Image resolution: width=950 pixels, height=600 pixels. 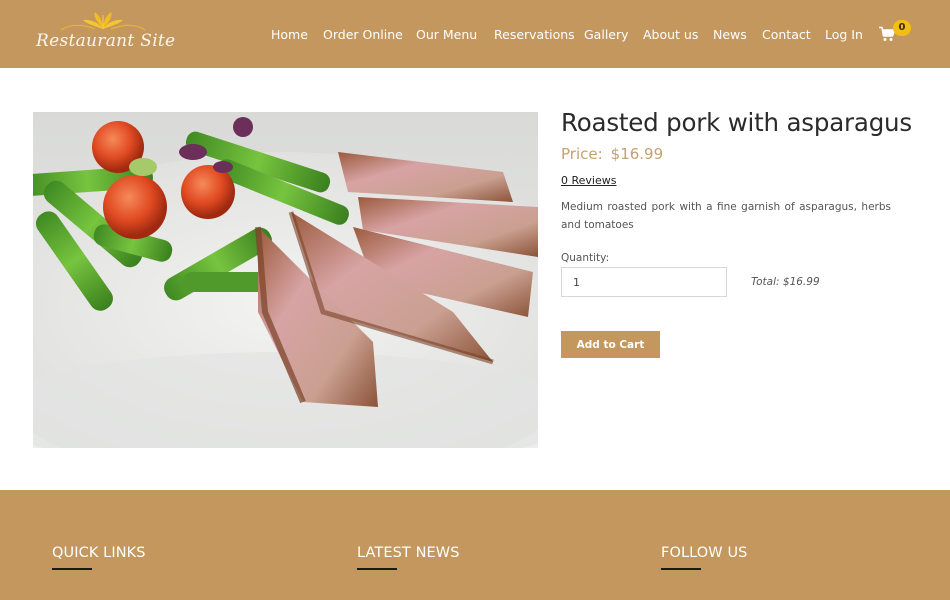 I want to click on price-label: Price:, so click(x=582, y=154).